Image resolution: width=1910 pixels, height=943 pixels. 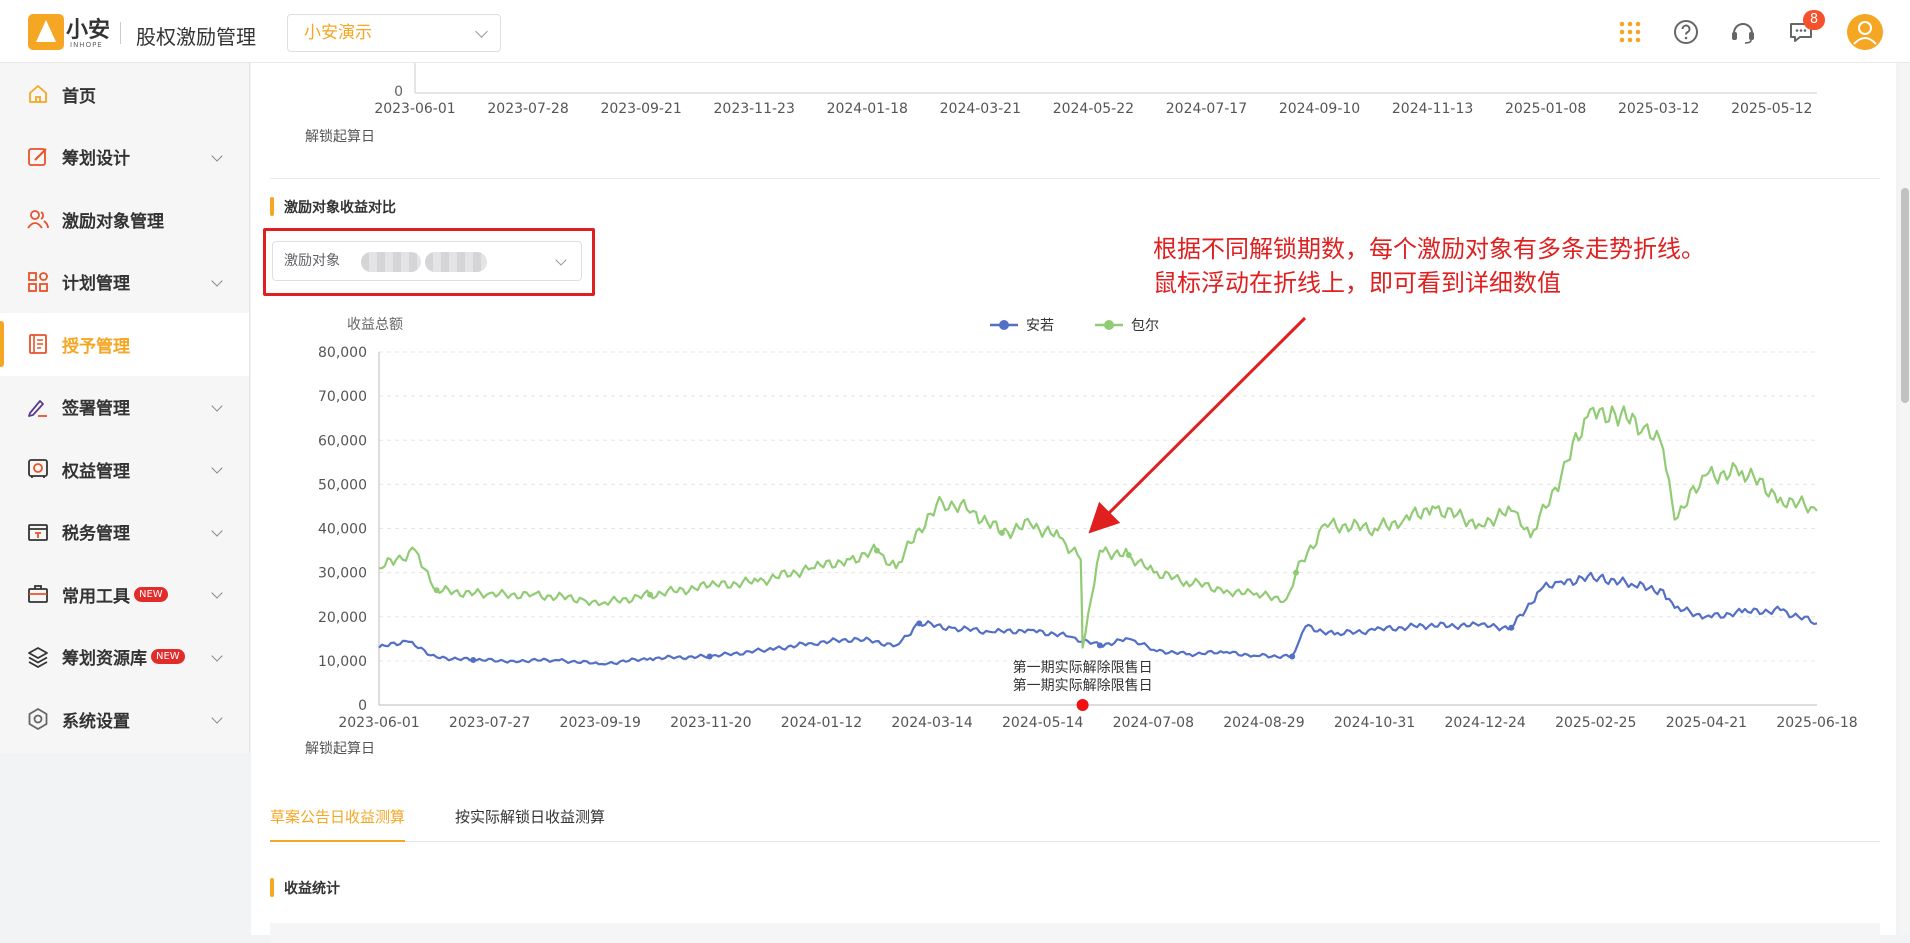 I want to click on x-tick-label: 2024-05-14, so click(x=1042, y=723).